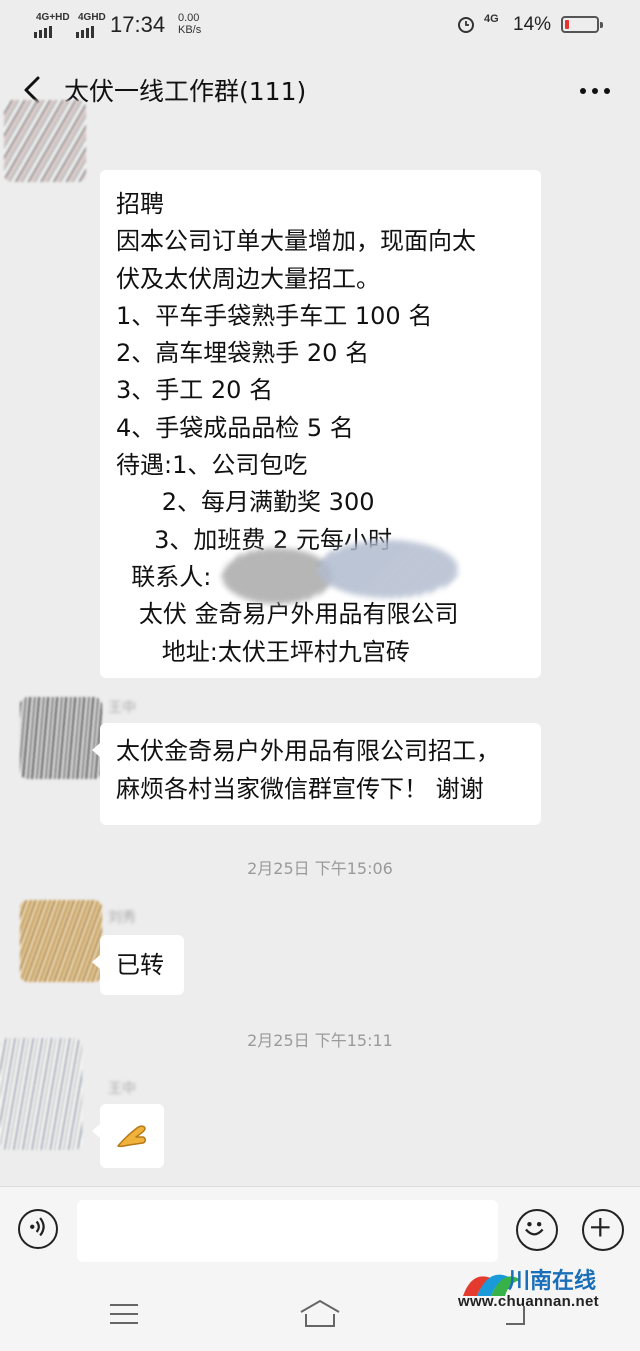 This screenshot has width=640, height=1351. Describe the element at coordinates (287, 614) in the screenshot. I see `message-line: 太伏 金奇易户外用品有限公司` at that location.